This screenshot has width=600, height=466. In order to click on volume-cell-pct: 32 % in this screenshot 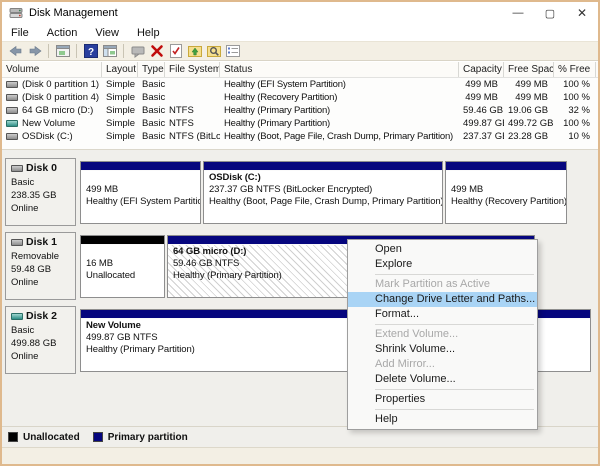, I will do `click(579, 110)`.